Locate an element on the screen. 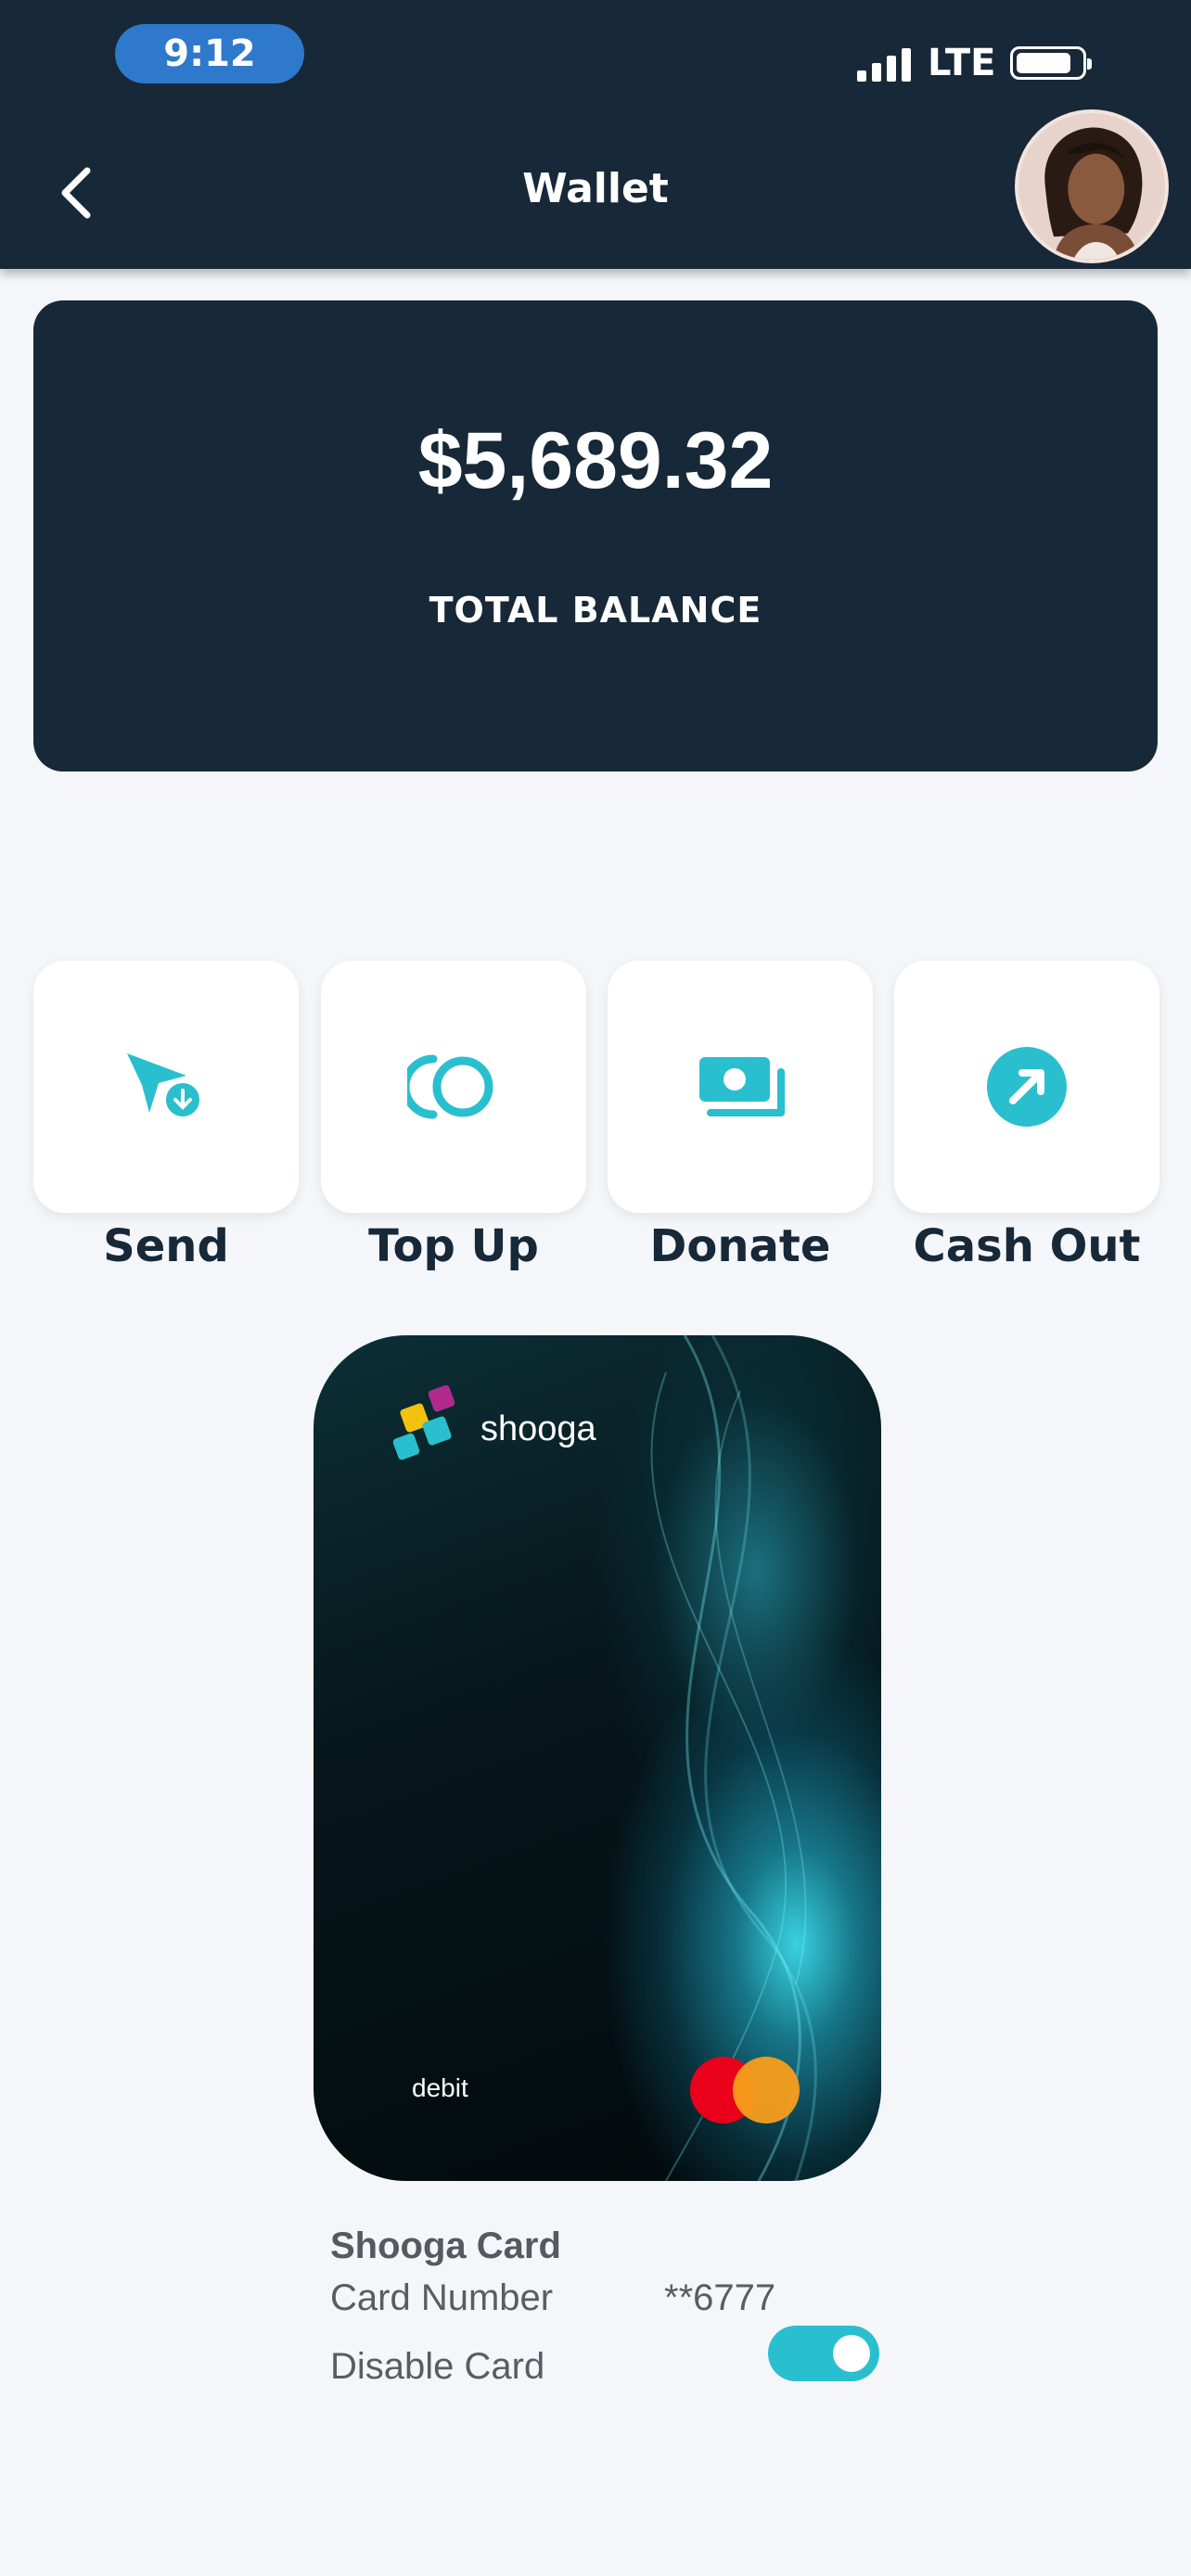  top-up-button: Top Up is located at coordinates (453, 1116).